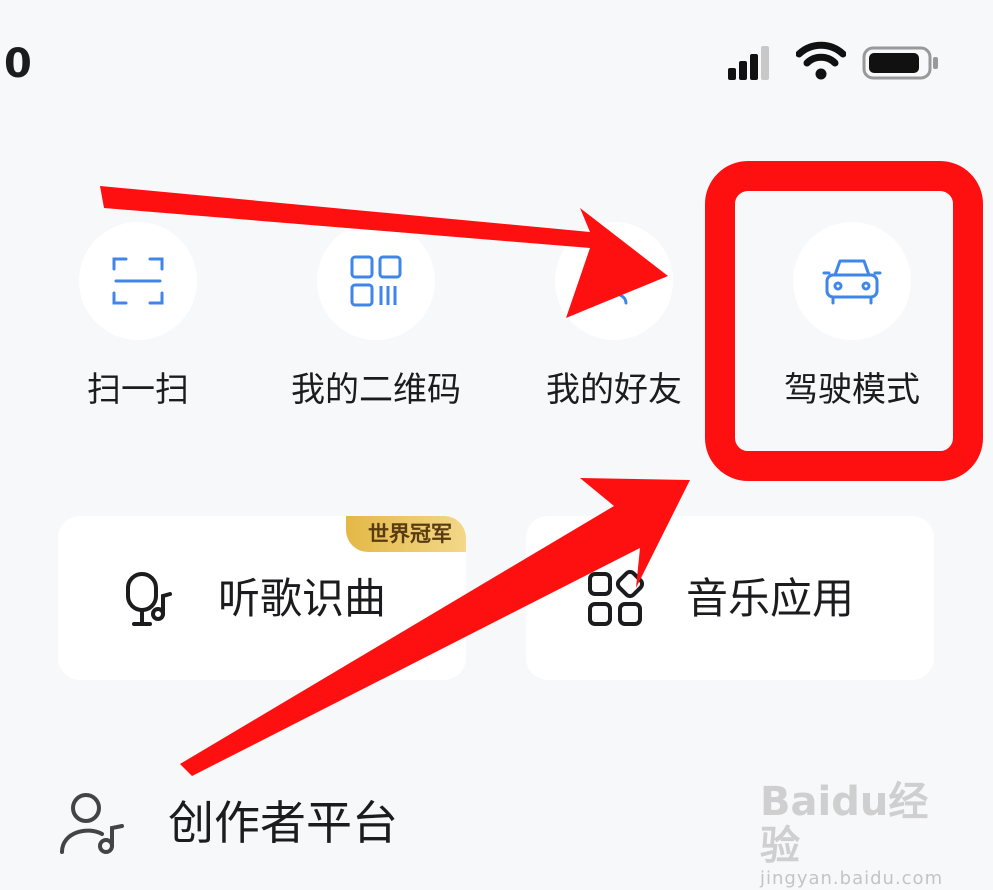  I want to click on card-label: 听歌识曲, so click(302, 598).